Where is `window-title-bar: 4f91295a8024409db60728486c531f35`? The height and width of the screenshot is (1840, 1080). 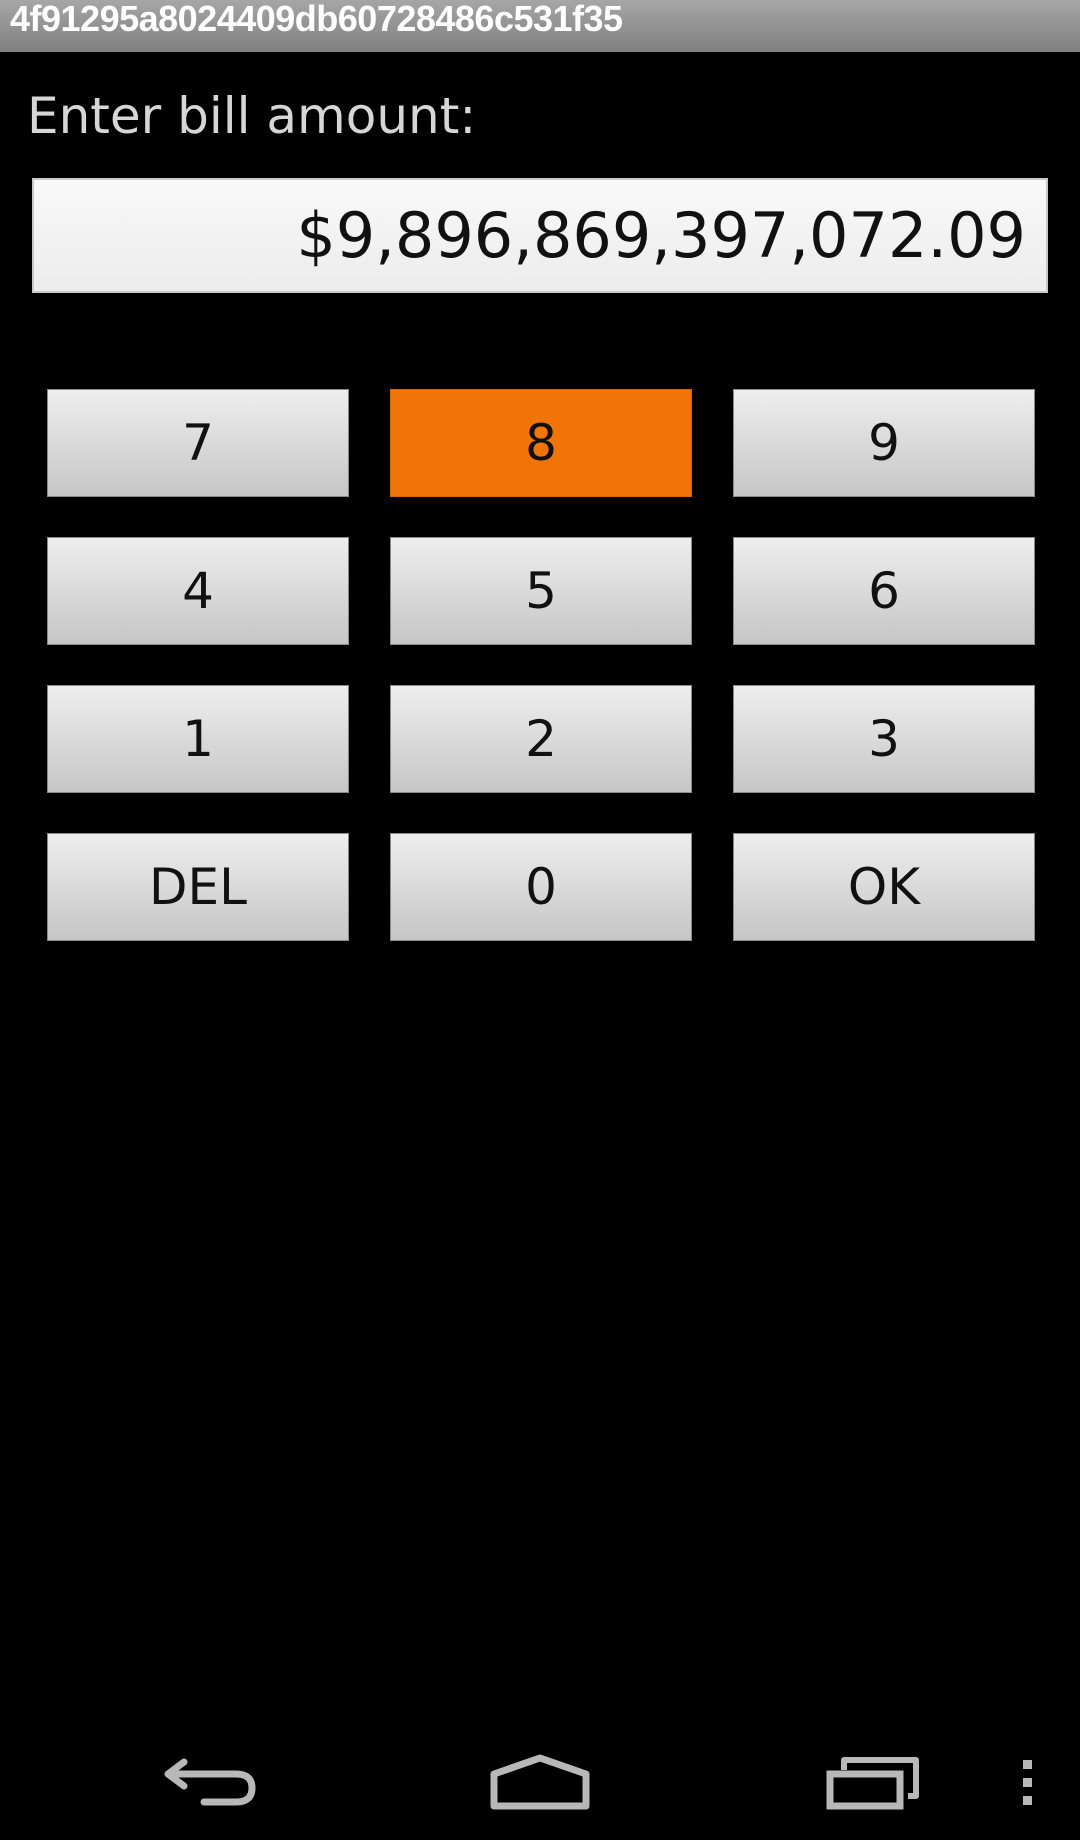 window-title-bar: 4f91295a8024409db60728486c531f35 is located at coordinates (540, 26).